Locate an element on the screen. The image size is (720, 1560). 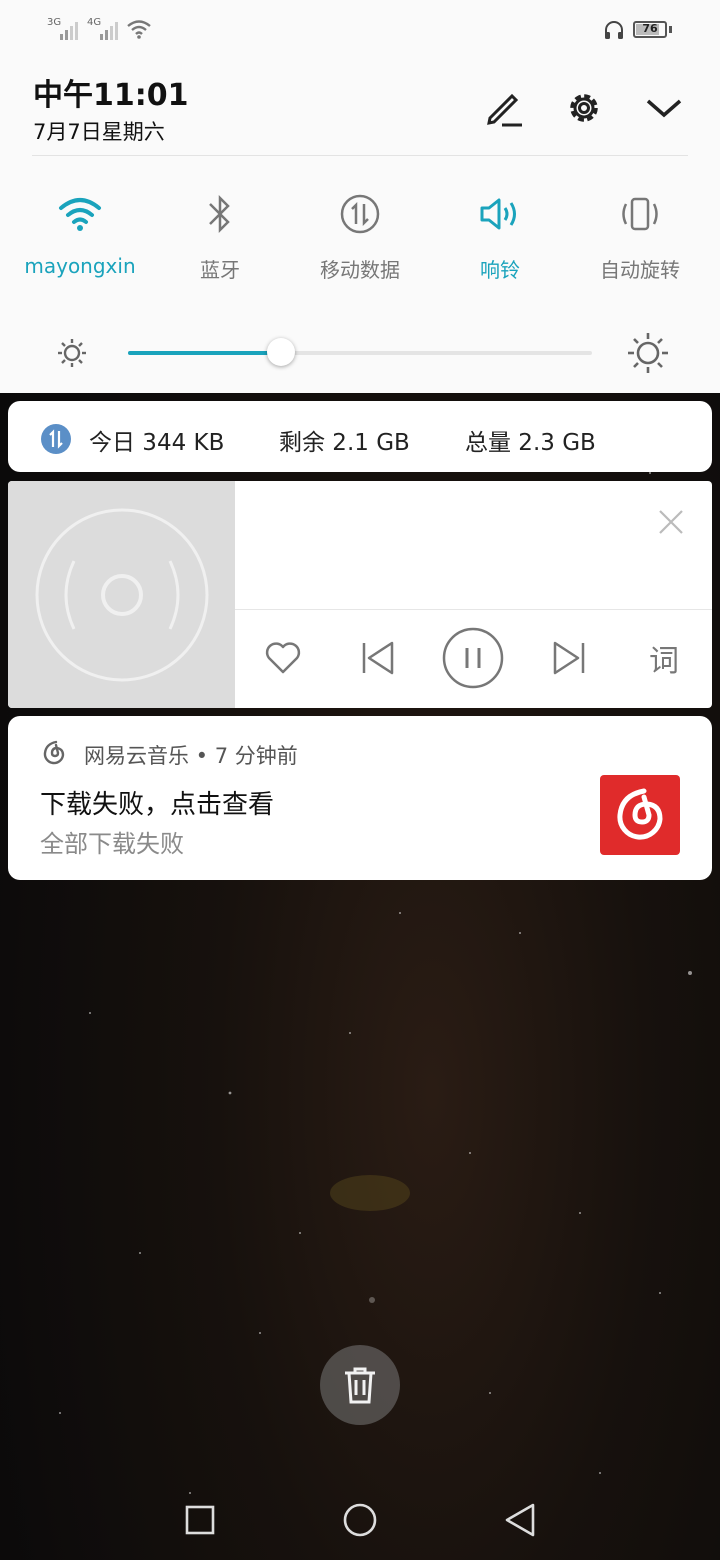
qs-tile-label: 蓝牙 is located at coordinates (220, 270).